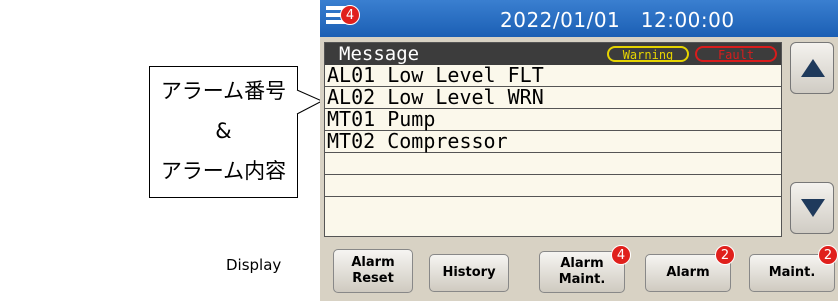 Image resolution: width=838 pixels, height=301 pixels. What do you see at coordinates (379, 54) in the screenshot?
I see `message-list-title: Message` at bounding box center [379, 54].